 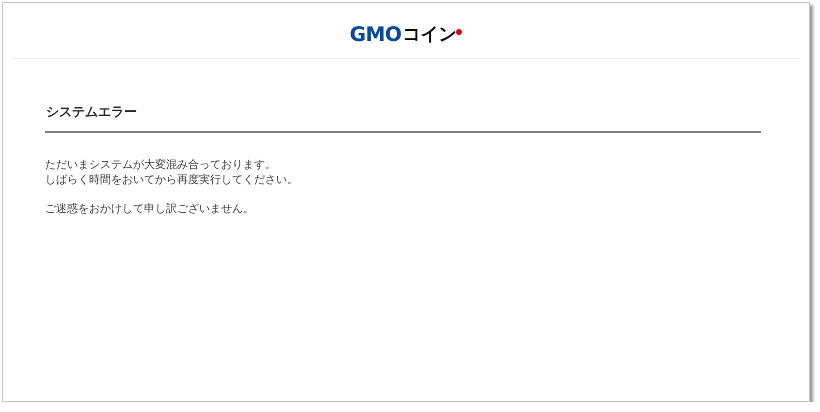 I want to click on logo-mark: GMO, so click(x=376, y=34).